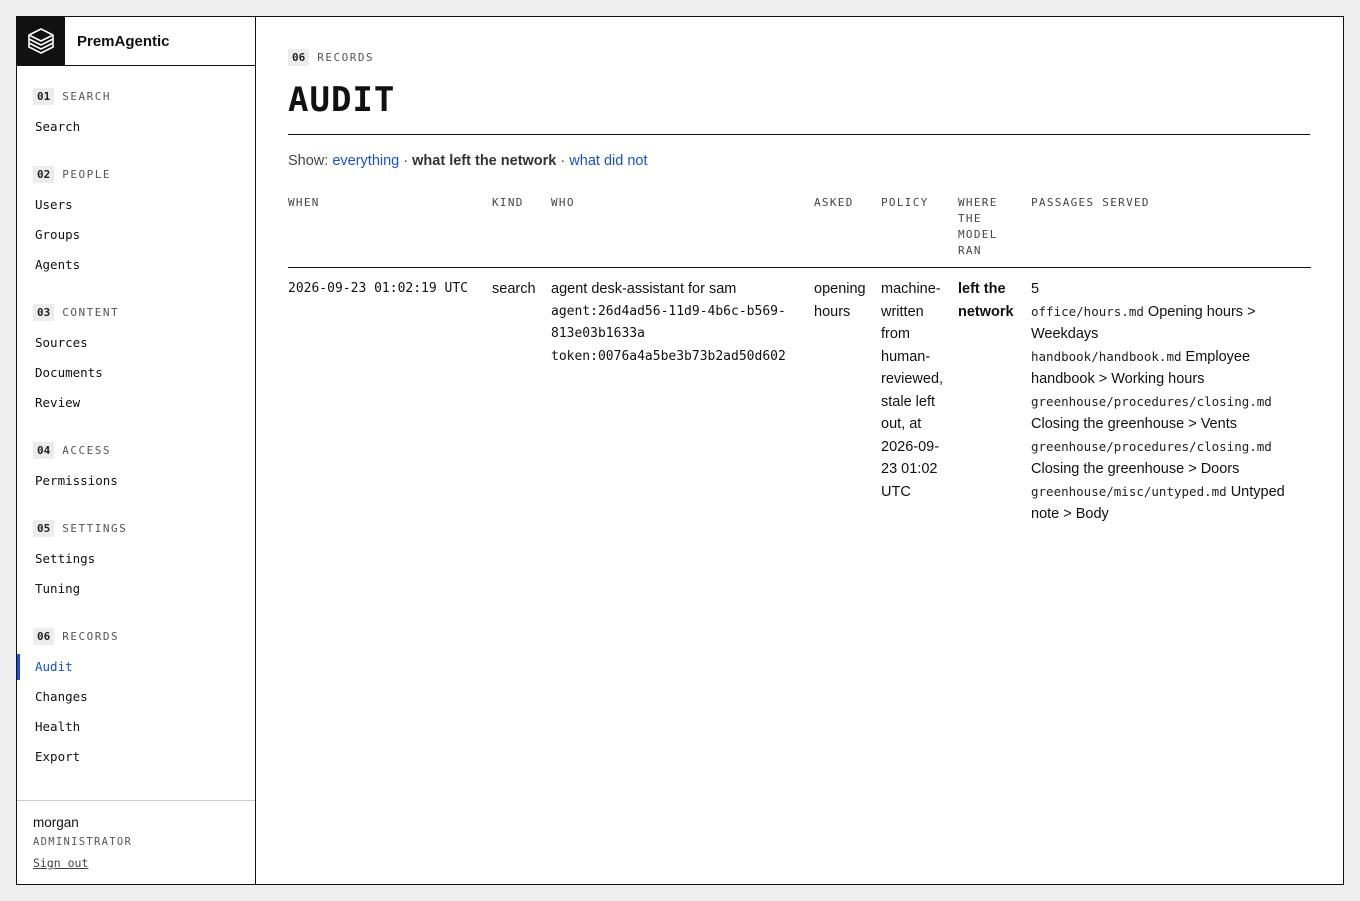 Image resolution: width=1360 pixels, height=901 pixels. What do you see at coordinates (1129, 491) in the screenshot?
I see `passage-path: greenhouse/misc/untyped.md` at bounding box center [1129, 491].